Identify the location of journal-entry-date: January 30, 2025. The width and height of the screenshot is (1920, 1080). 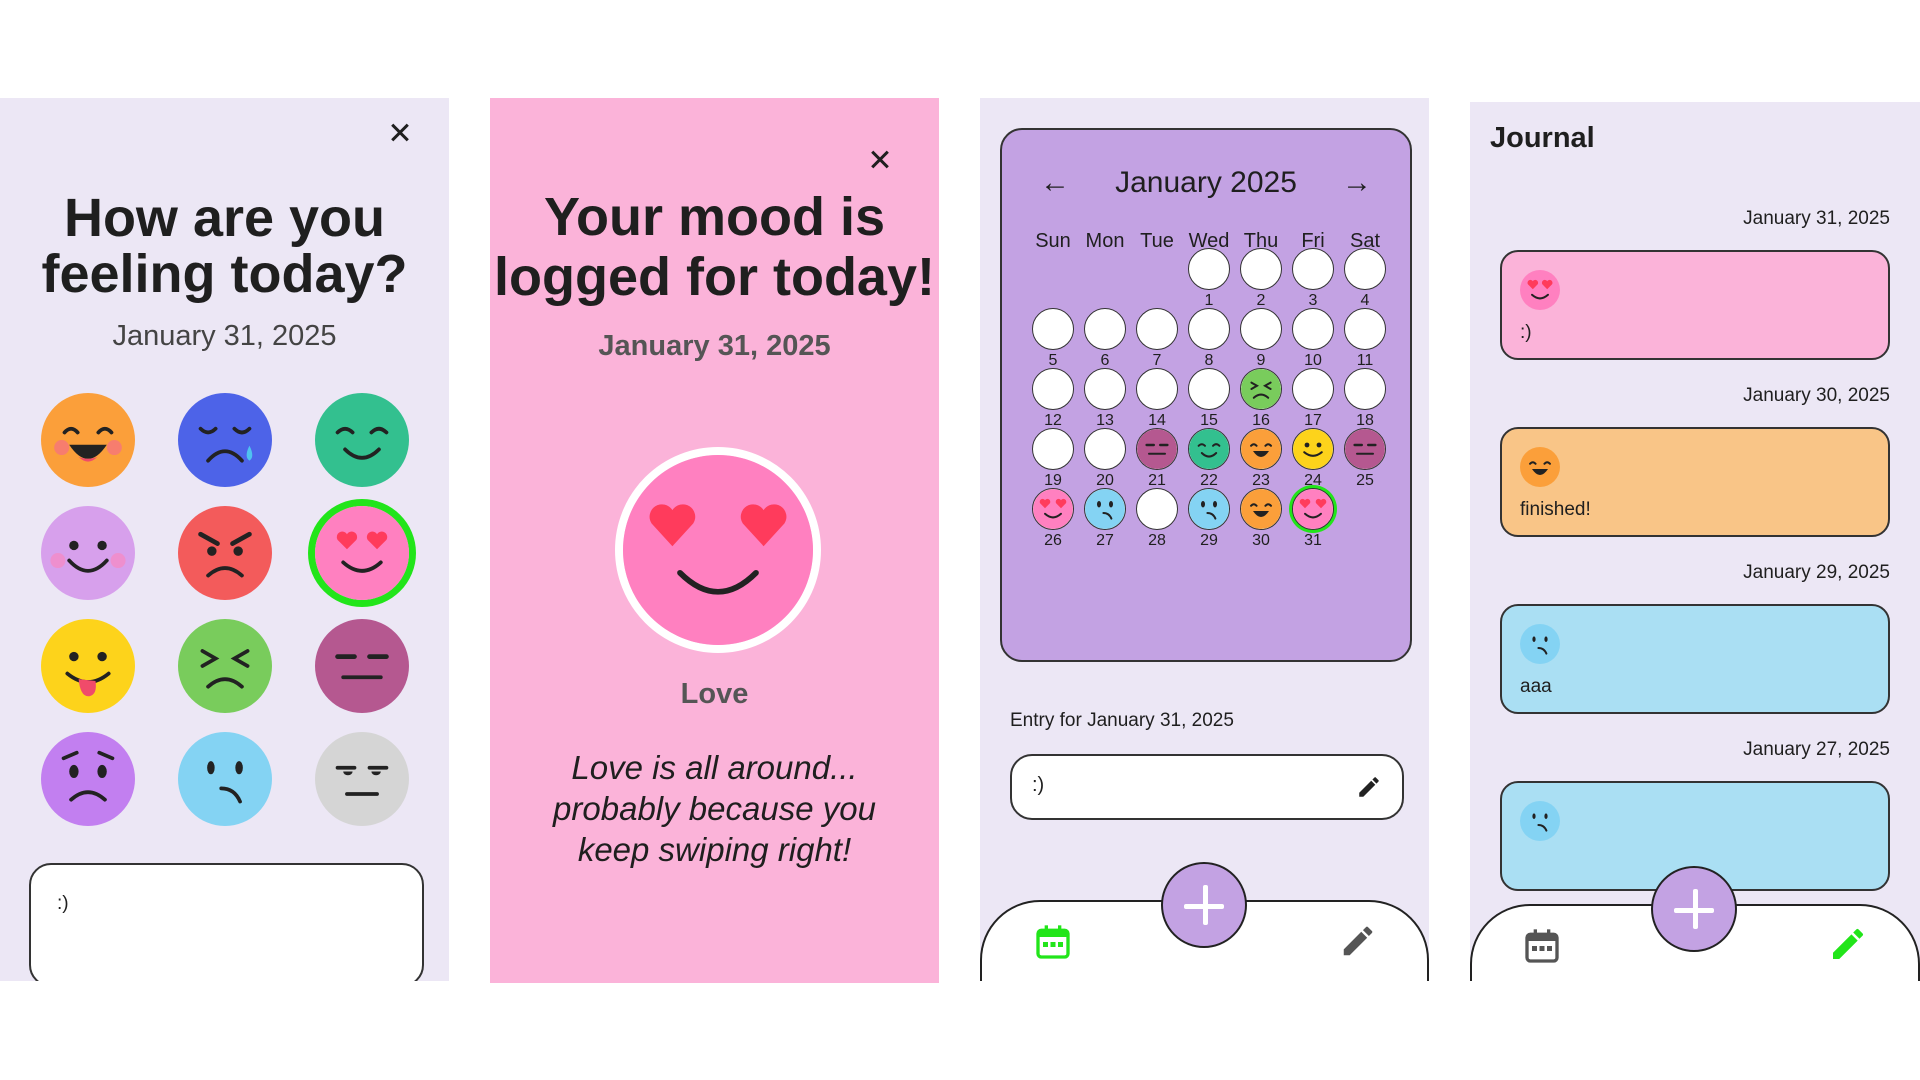
(1816, 395).